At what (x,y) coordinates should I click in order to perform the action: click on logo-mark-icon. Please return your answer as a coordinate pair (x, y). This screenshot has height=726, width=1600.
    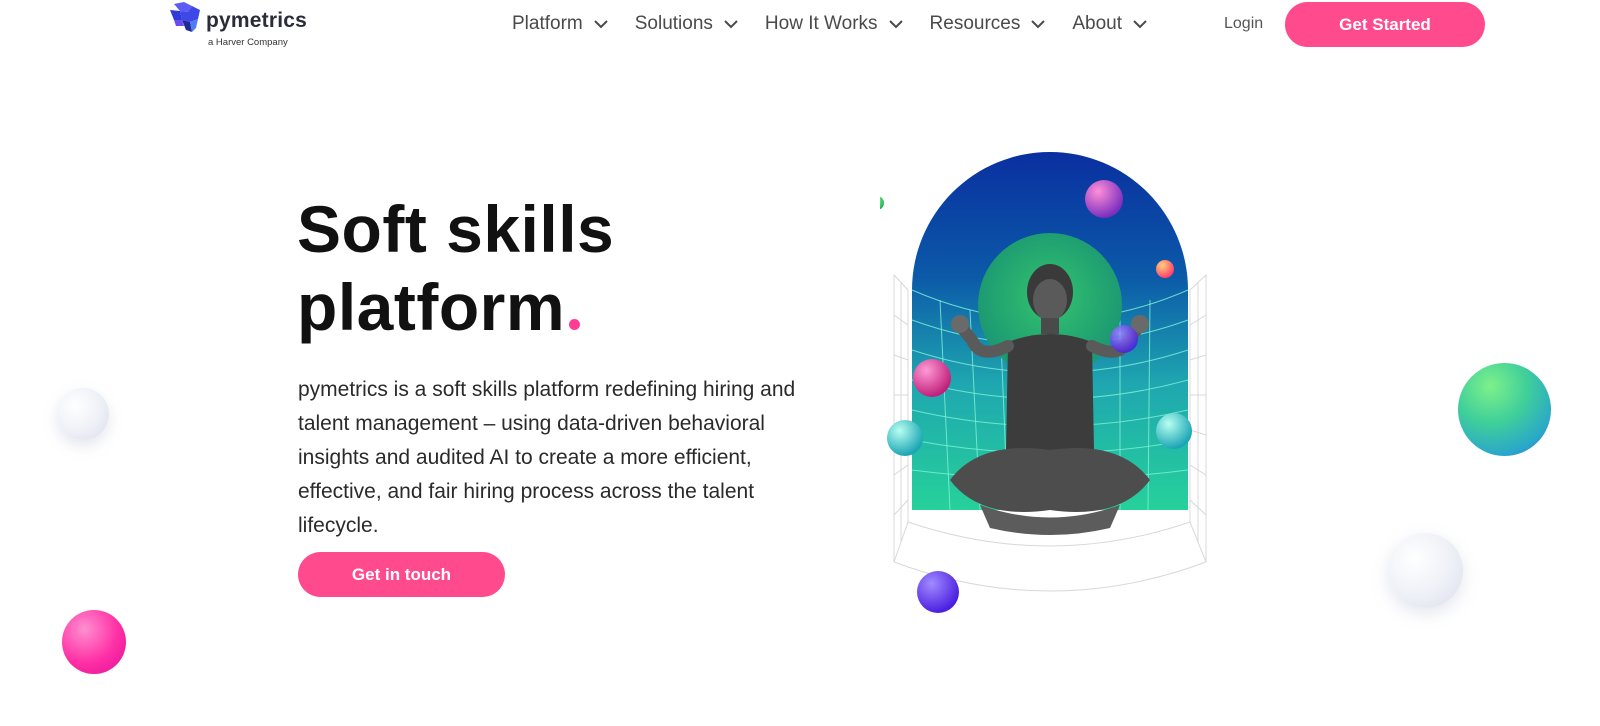
    Looking at the image, I should click on (185, 17).